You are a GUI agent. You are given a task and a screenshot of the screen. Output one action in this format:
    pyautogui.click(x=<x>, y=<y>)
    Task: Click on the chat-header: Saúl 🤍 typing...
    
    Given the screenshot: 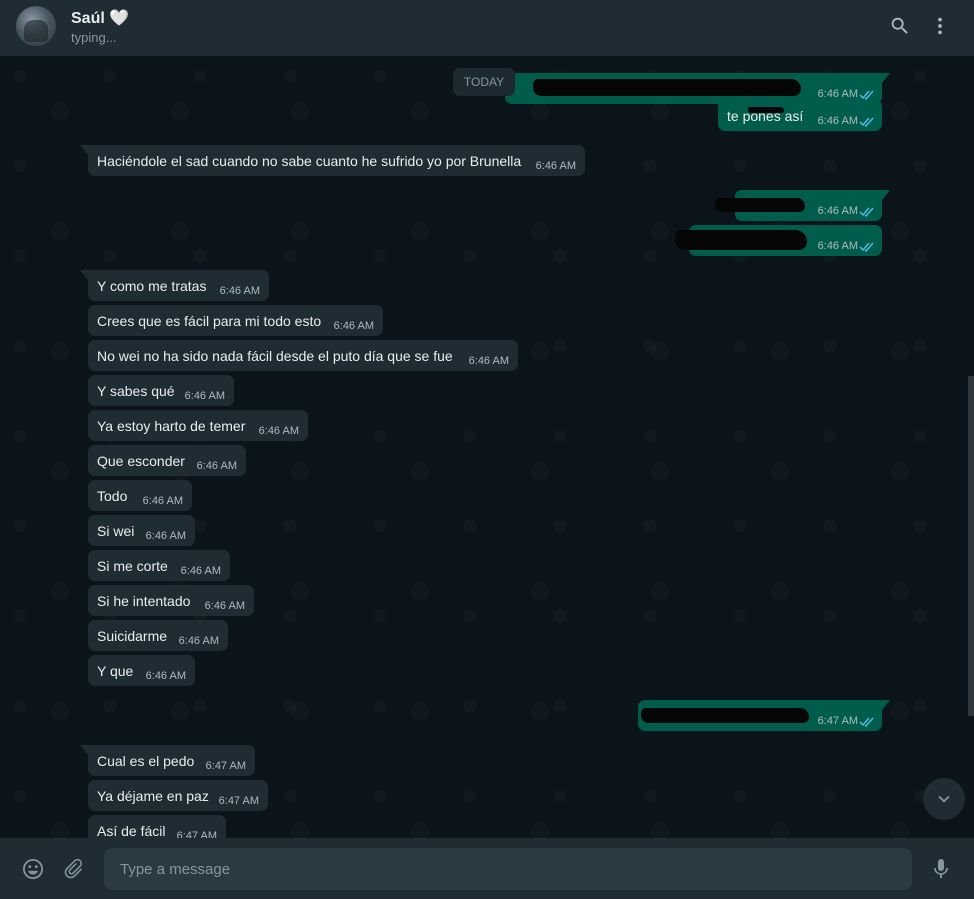 What is the action you would take?
    pyautogui.click(x=487, y=28)
    